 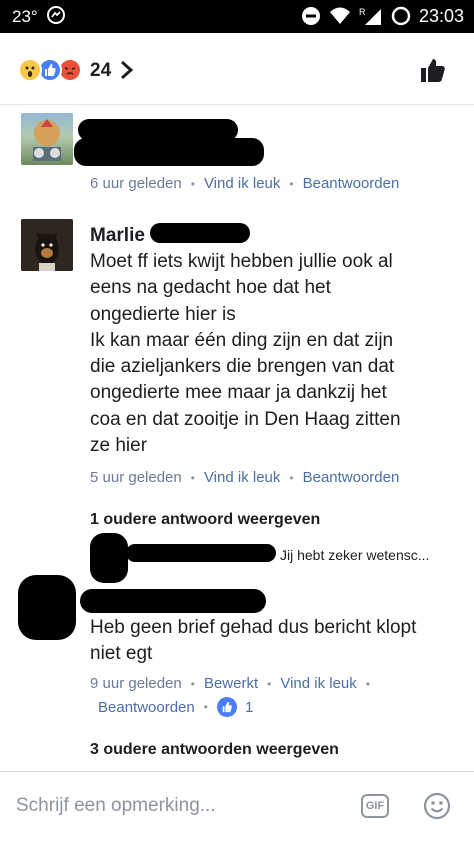 I want to click on reply-actions-row-2: Beantwoorden • 1, so click(x=175, y=707).